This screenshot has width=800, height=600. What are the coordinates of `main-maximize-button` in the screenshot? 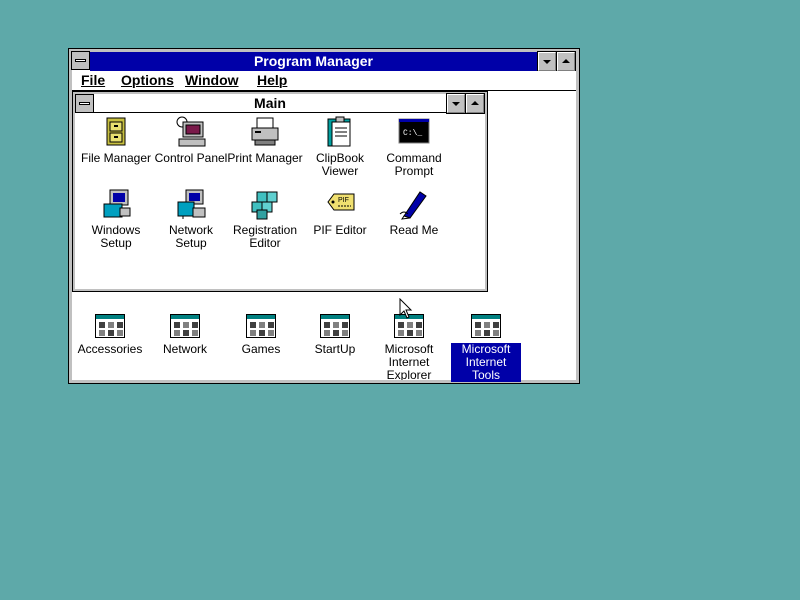 It's located at (475, 103).